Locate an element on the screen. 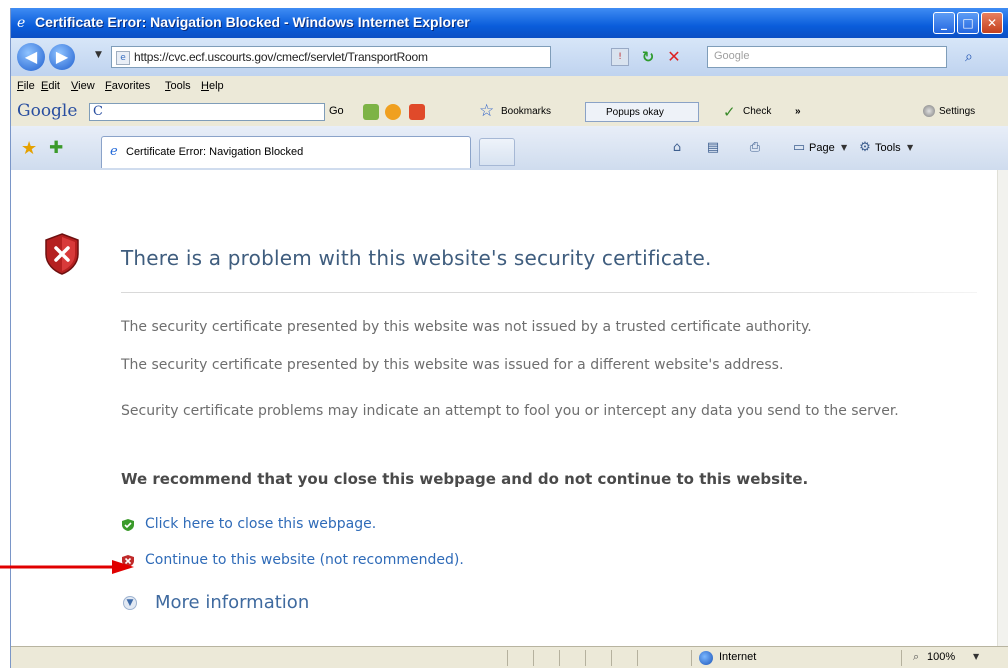 This screenshot has height=668, width=1008. heading-divider is located at coordinates (549, 292).